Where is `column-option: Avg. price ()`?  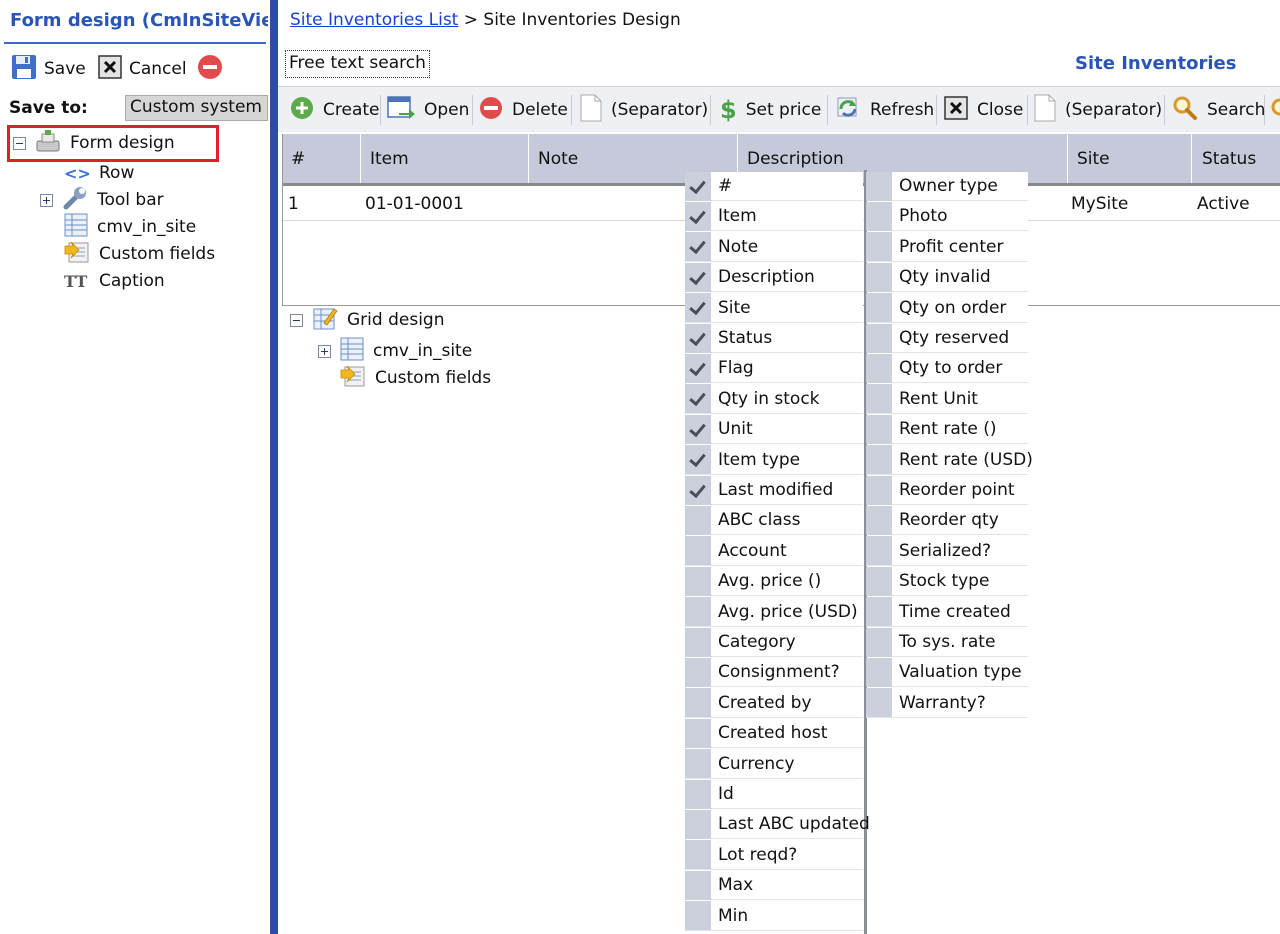
column-option: Avg. price () is located at coordinates (774, 581).